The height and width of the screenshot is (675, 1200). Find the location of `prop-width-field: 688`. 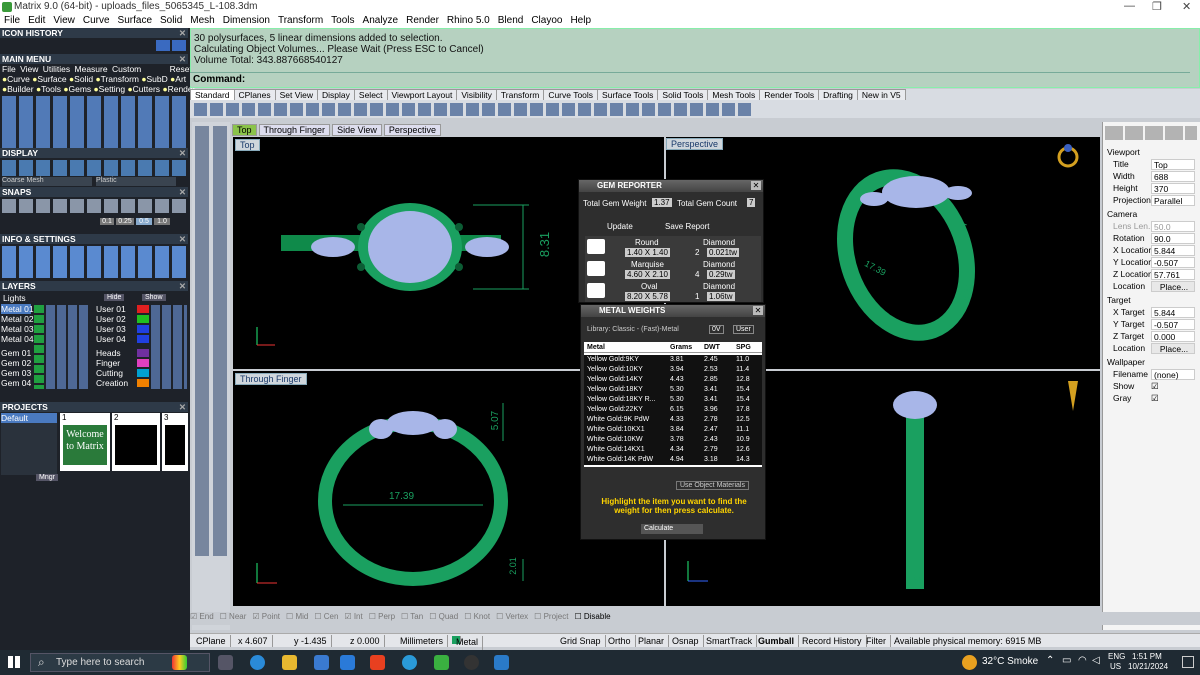

prop-width-field: 688 is located at coordinates (1173, 176).